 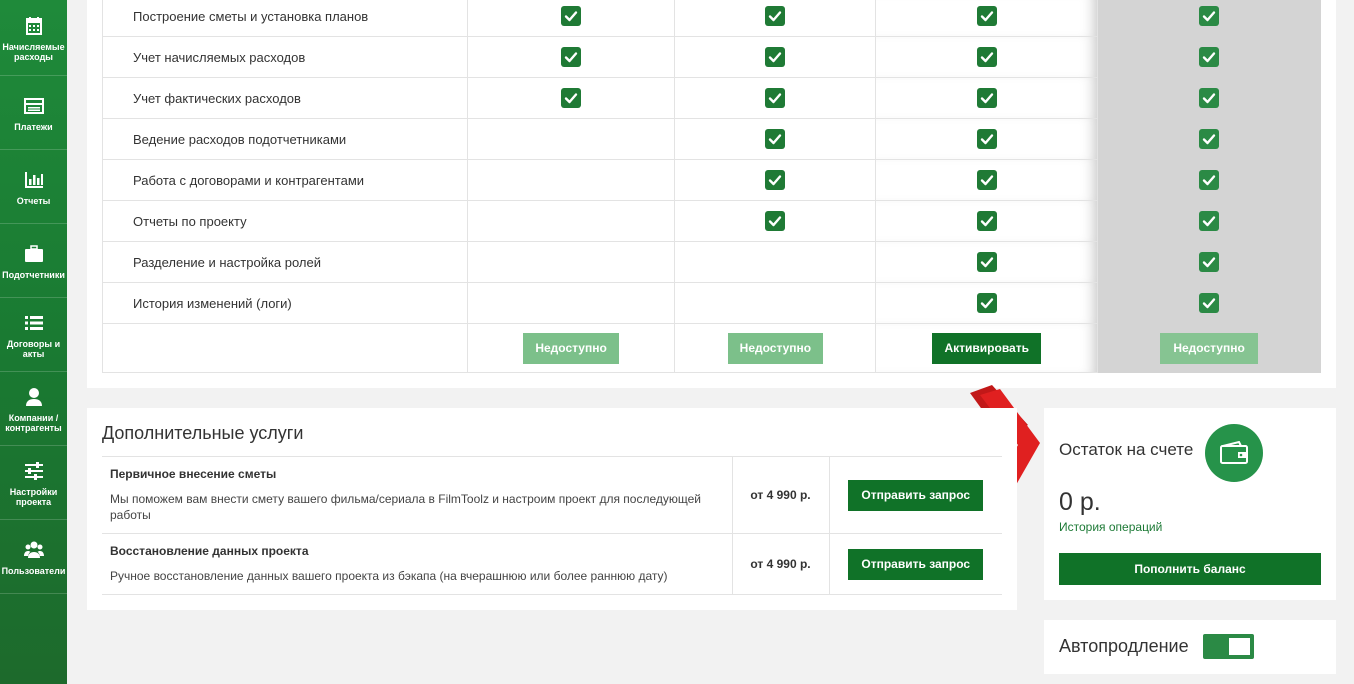 What do you see at coordinates (285, 57) in the screenshot?
I see `feature-name: Учет начисляемых расходов` at bounding box center [285, 57].